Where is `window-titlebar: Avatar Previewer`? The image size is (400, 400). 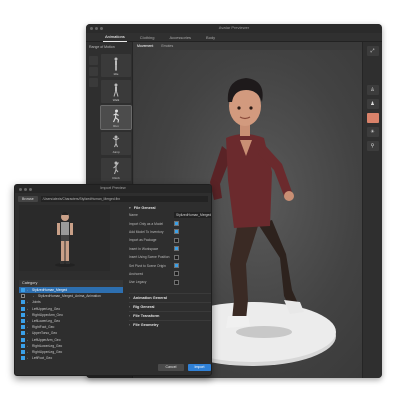 window-titlebar: Avatar Previewer is located at coordinates (234, 28).